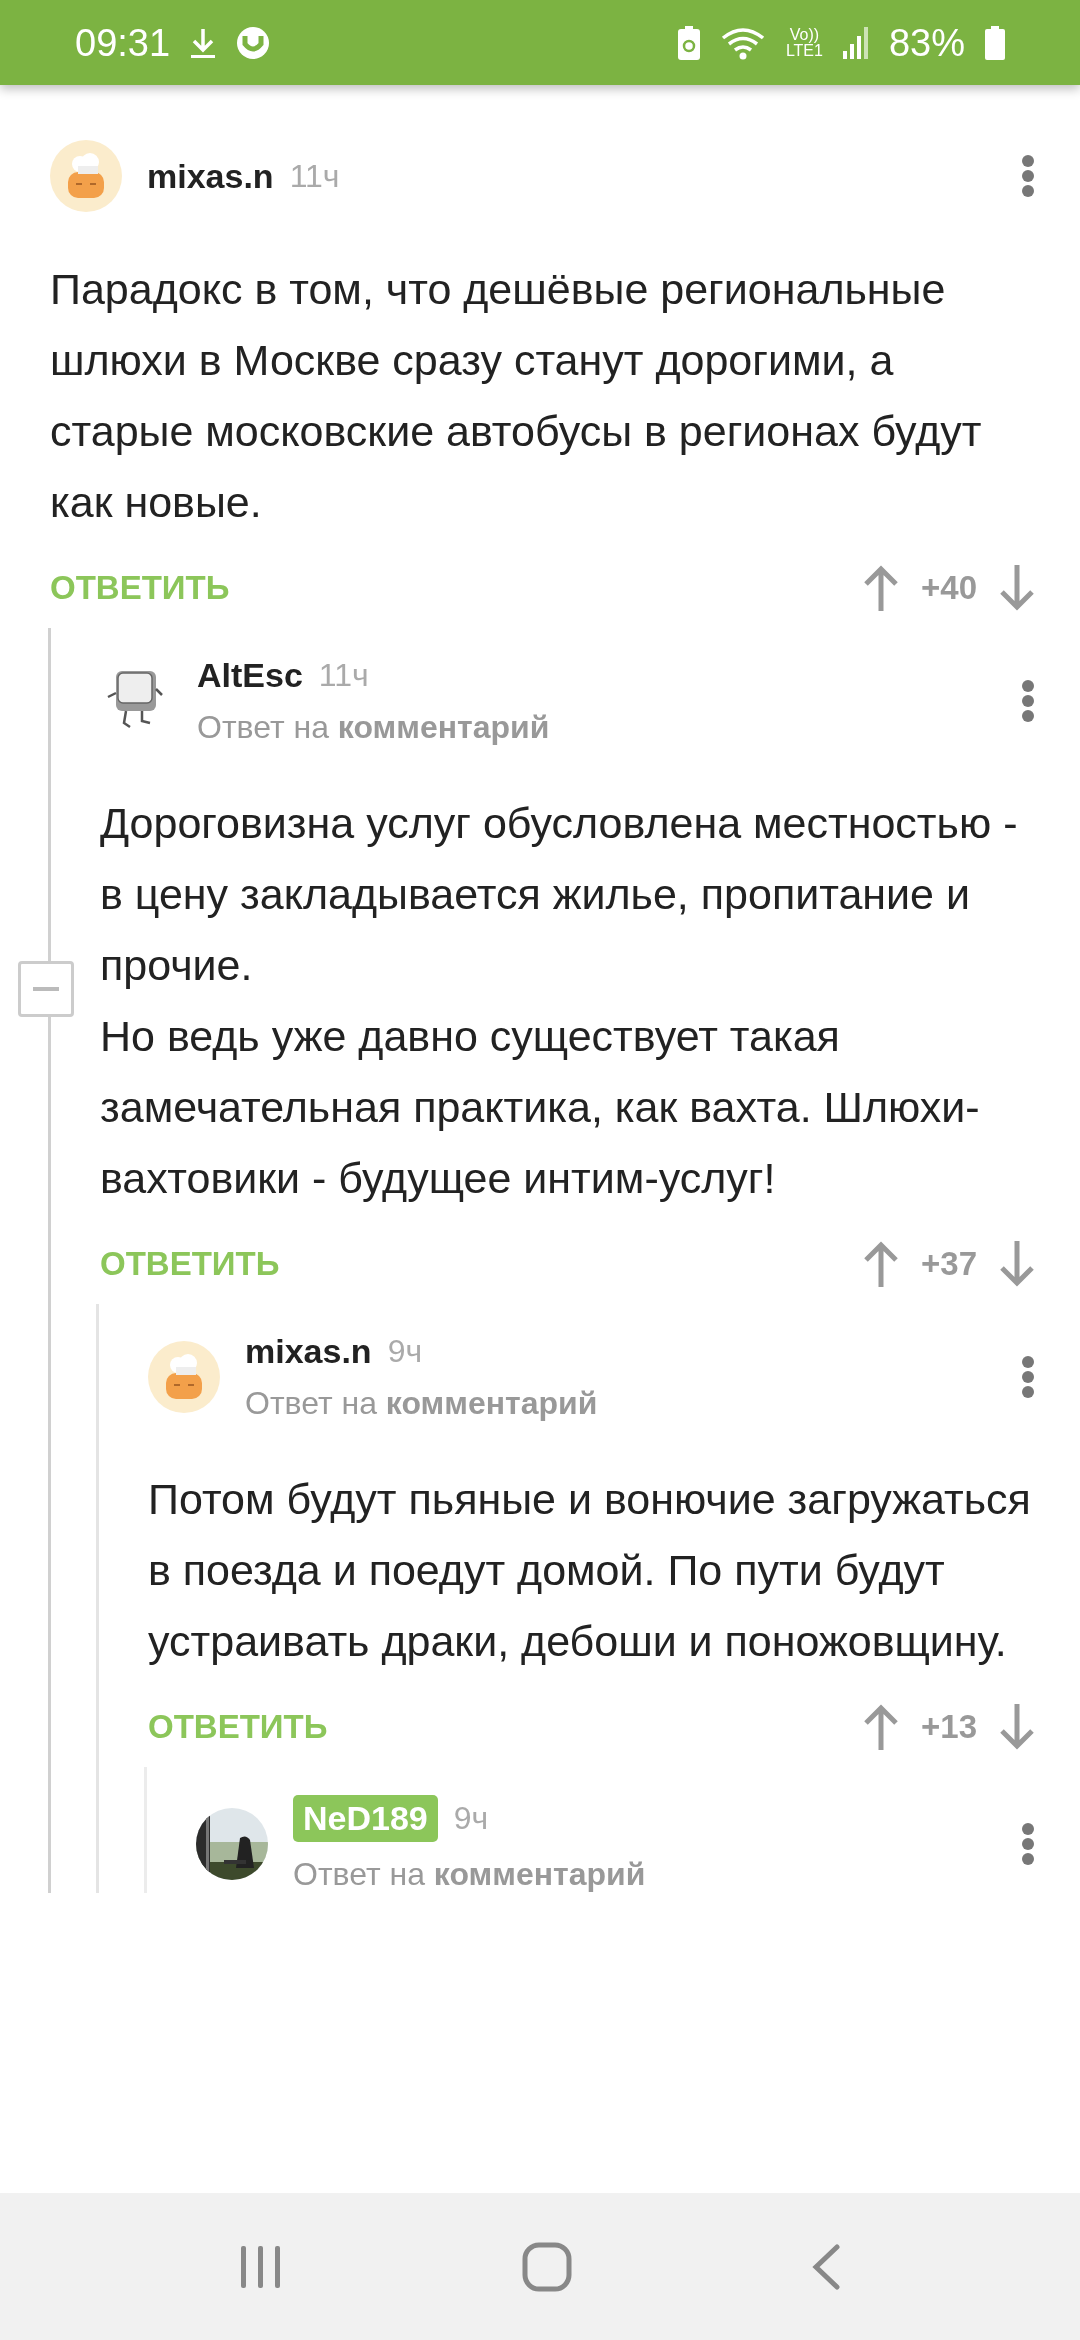  I want to click on volte-label: Vo)), so click(804, 34).